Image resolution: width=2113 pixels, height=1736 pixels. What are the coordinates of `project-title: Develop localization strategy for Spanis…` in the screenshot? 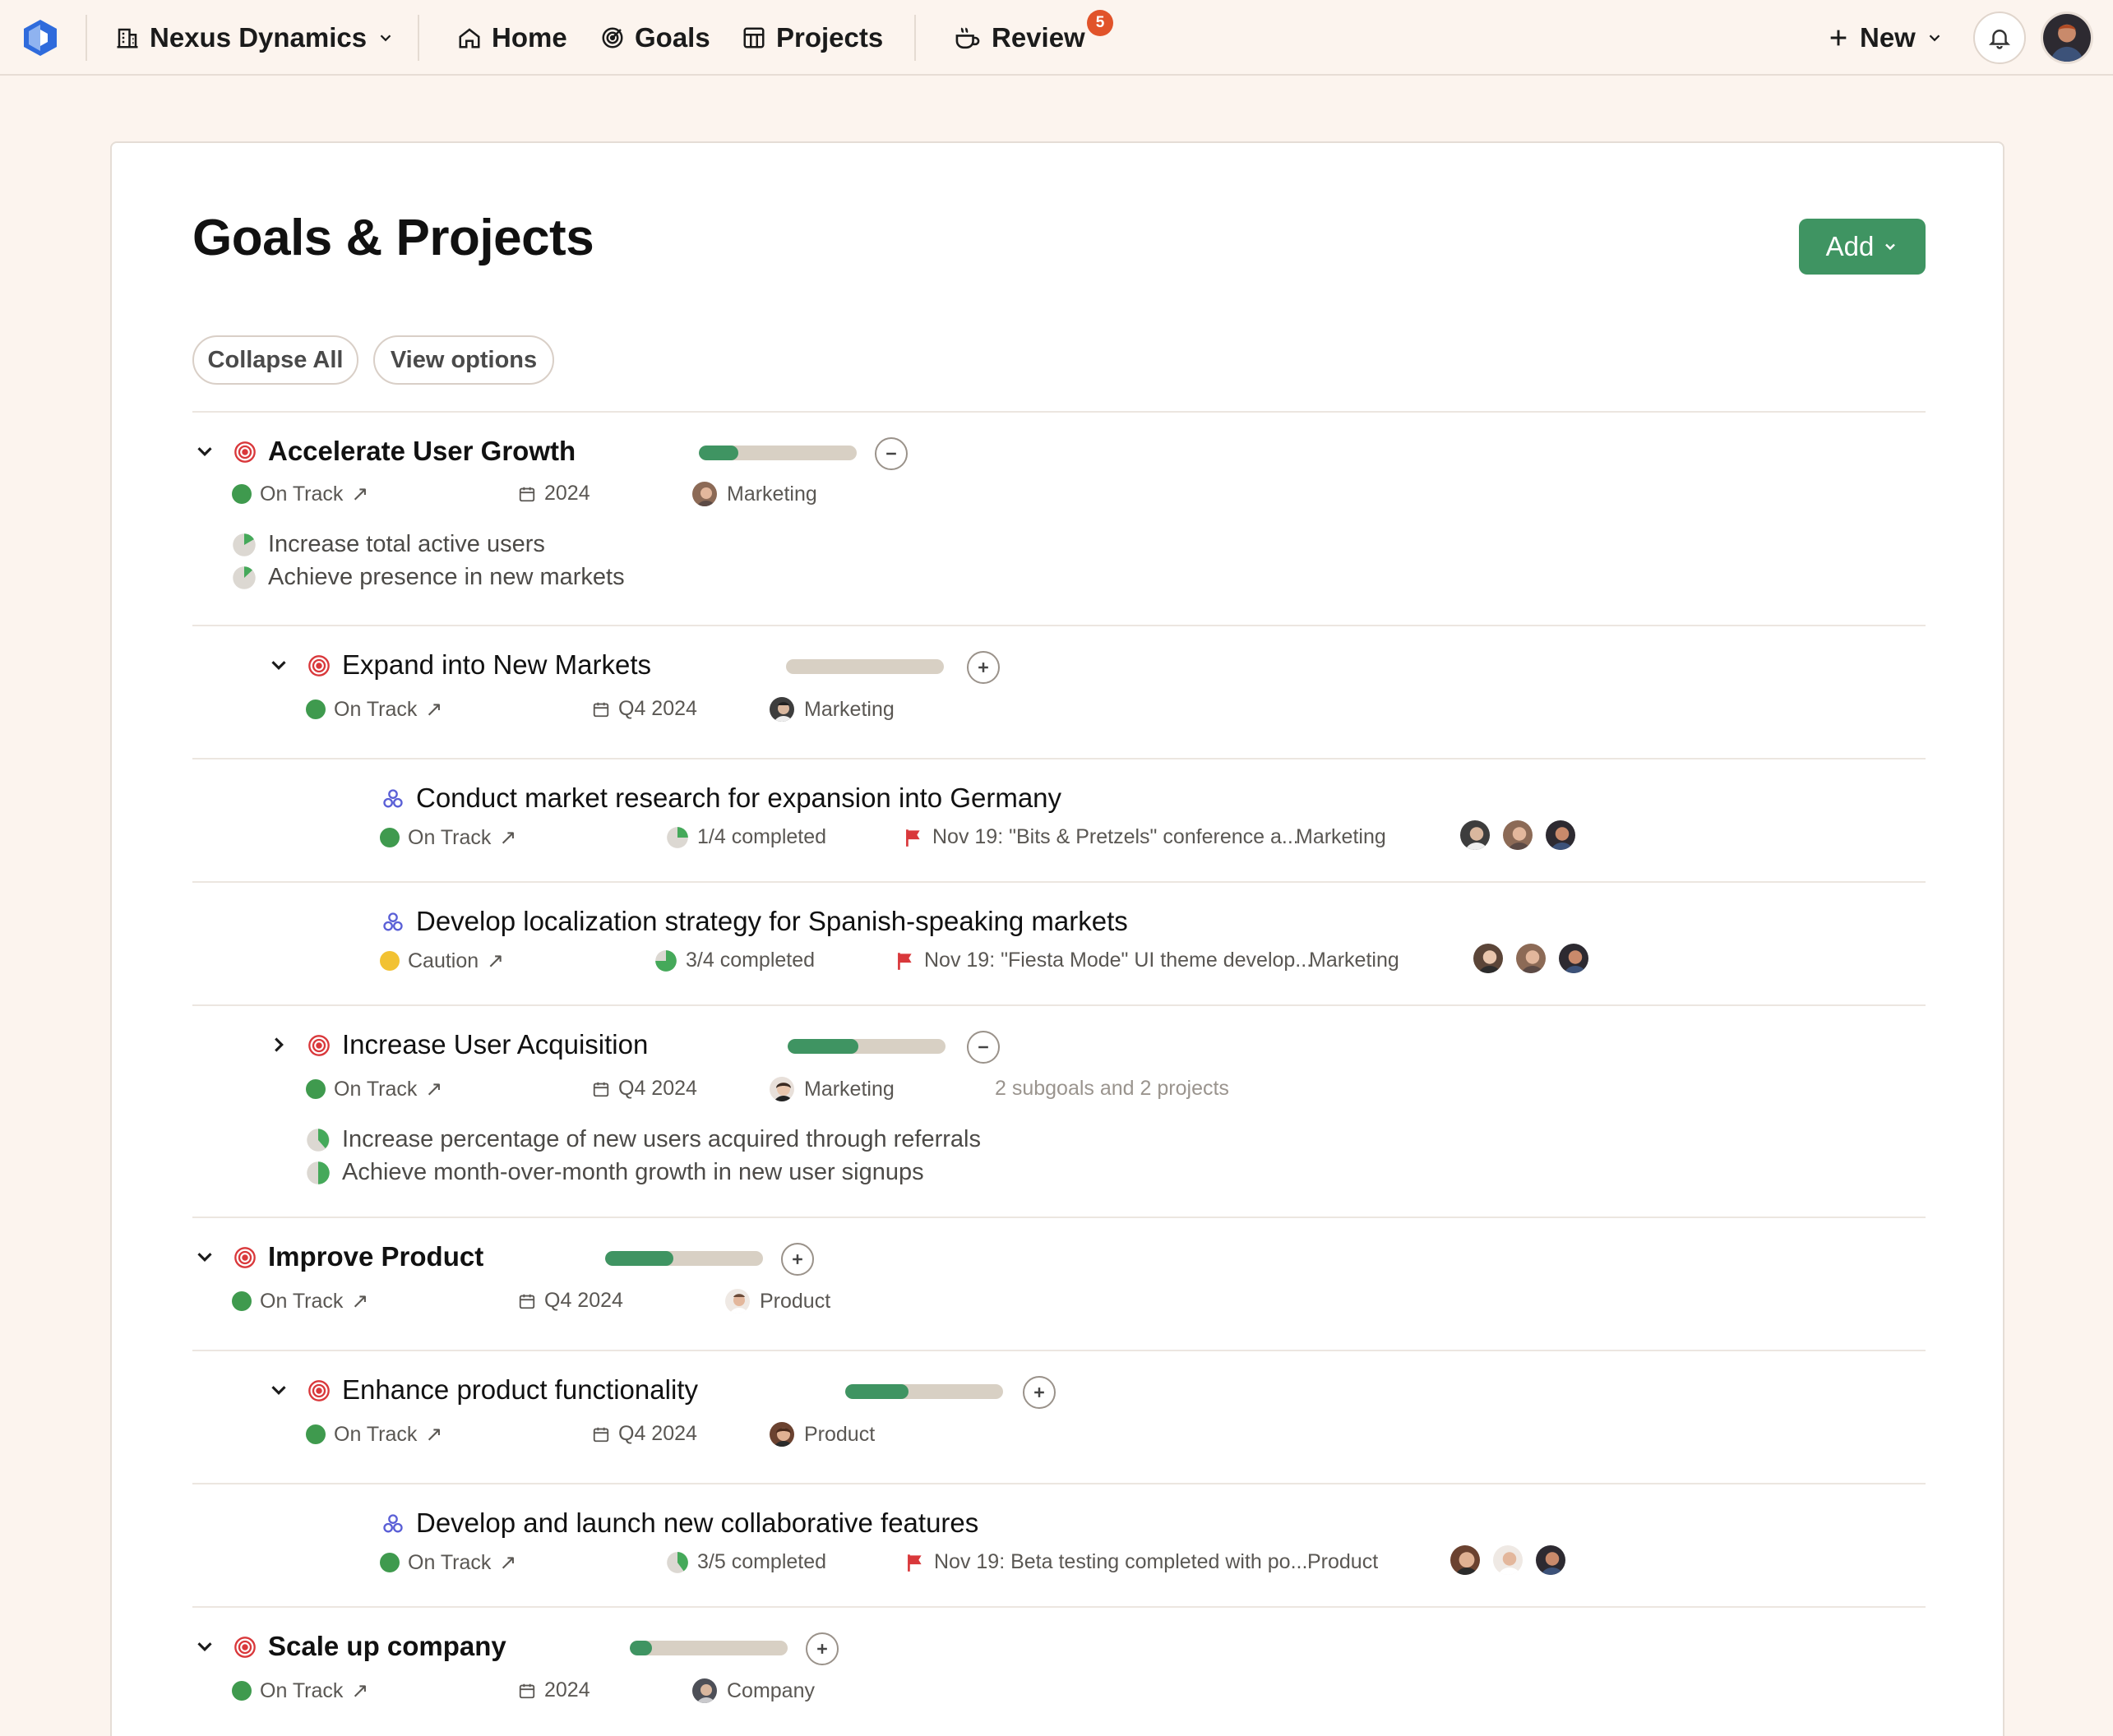 It's located at (772, 922).